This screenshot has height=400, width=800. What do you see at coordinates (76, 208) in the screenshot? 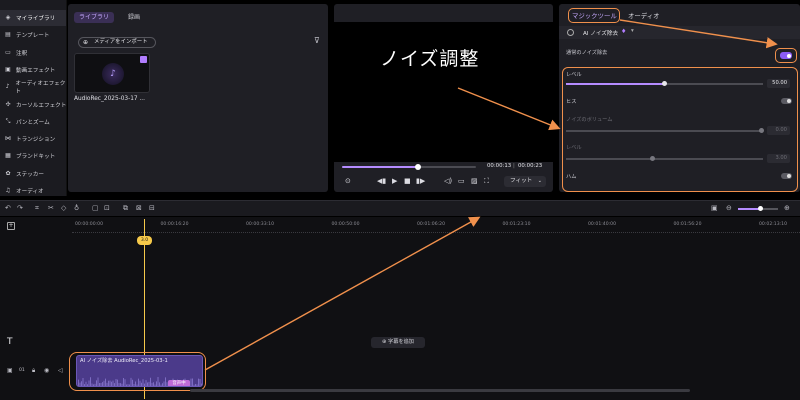
I see `microphone-icon: ♁` at bounding box center [76, 208].